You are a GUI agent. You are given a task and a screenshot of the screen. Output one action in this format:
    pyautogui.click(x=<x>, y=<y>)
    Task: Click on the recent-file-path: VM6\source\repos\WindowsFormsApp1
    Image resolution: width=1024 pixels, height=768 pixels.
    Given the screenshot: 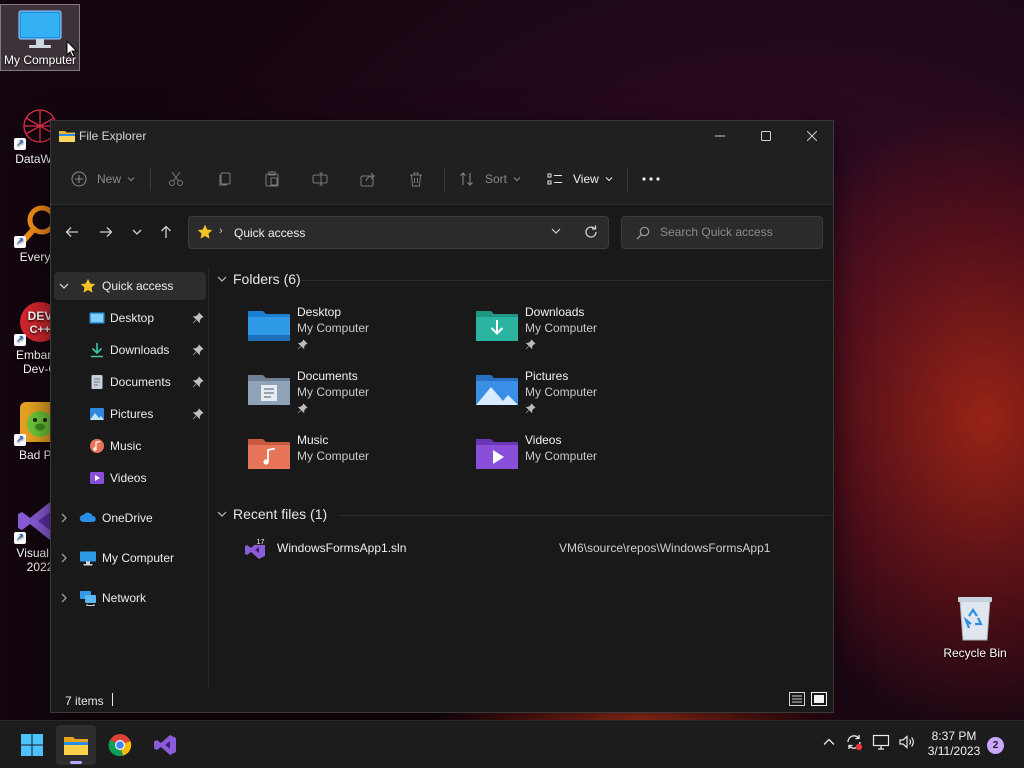 What is the action you would take?
    pyautogui.click(x=665, y=548)
    